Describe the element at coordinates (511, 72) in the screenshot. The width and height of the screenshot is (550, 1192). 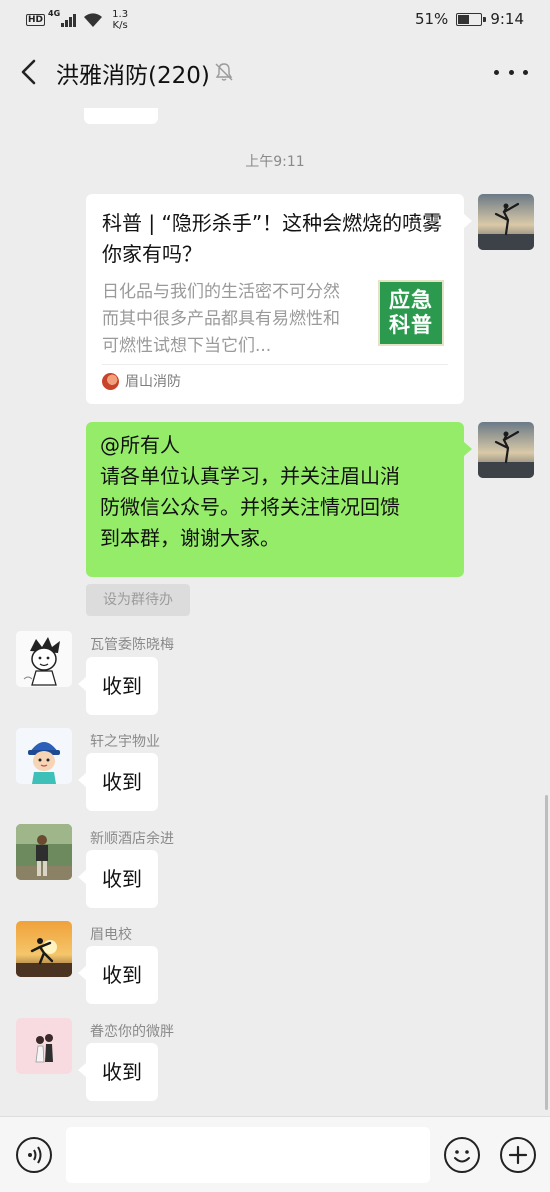
I see `more-button` at that location.